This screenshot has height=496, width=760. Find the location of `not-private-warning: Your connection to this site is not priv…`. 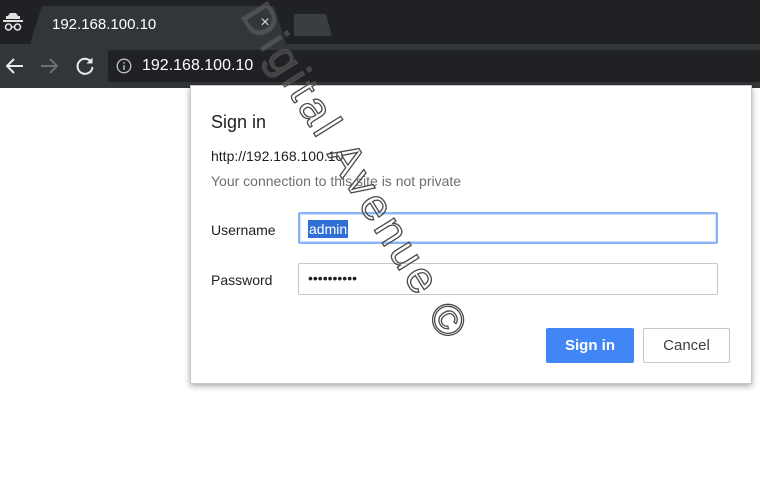

not-private-warning: Your connection to this site is not priv… is located at coordinates (336, 181).